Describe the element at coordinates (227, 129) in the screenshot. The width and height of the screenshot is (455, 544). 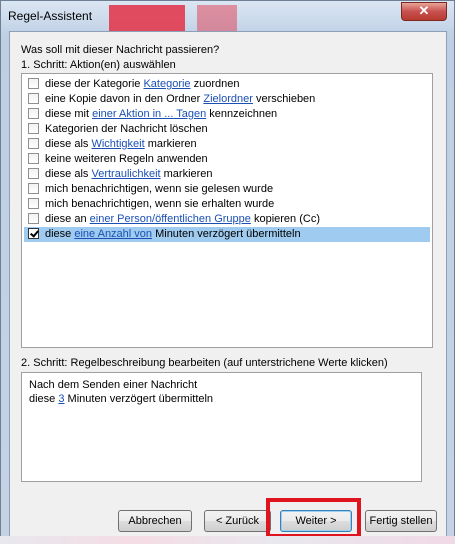
I see `action-row: Kategorien der Nachricht löschen` at that location.